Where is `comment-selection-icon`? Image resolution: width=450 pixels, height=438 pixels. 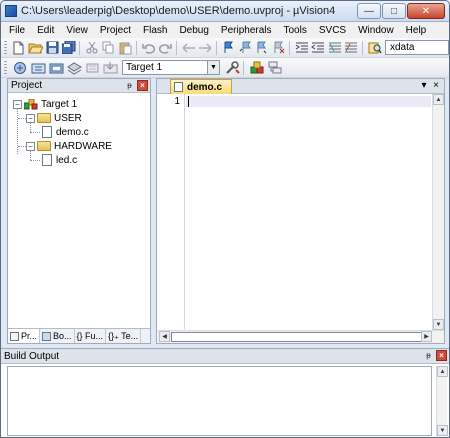
comment-selection-icon is located at coordinates (335, 48).